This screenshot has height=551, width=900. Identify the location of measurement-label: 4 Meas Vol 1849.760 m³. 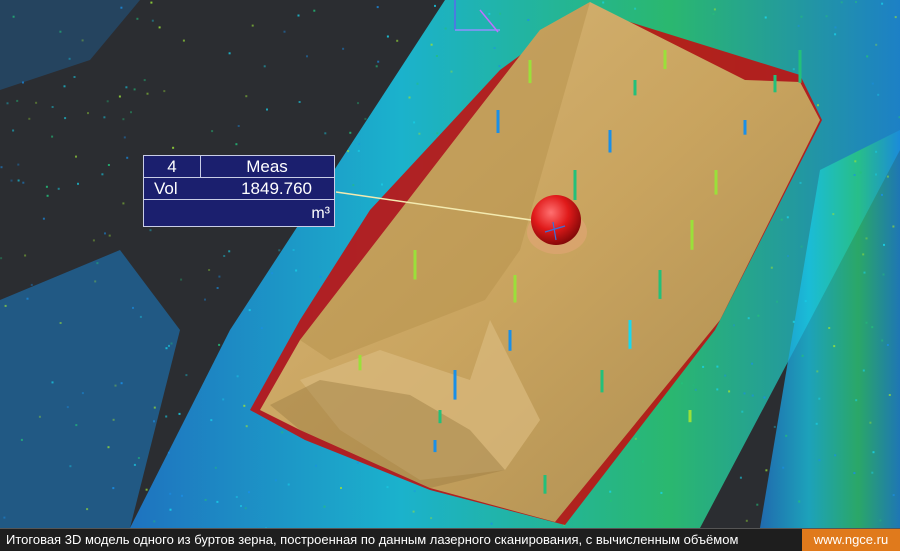
(239, 191).